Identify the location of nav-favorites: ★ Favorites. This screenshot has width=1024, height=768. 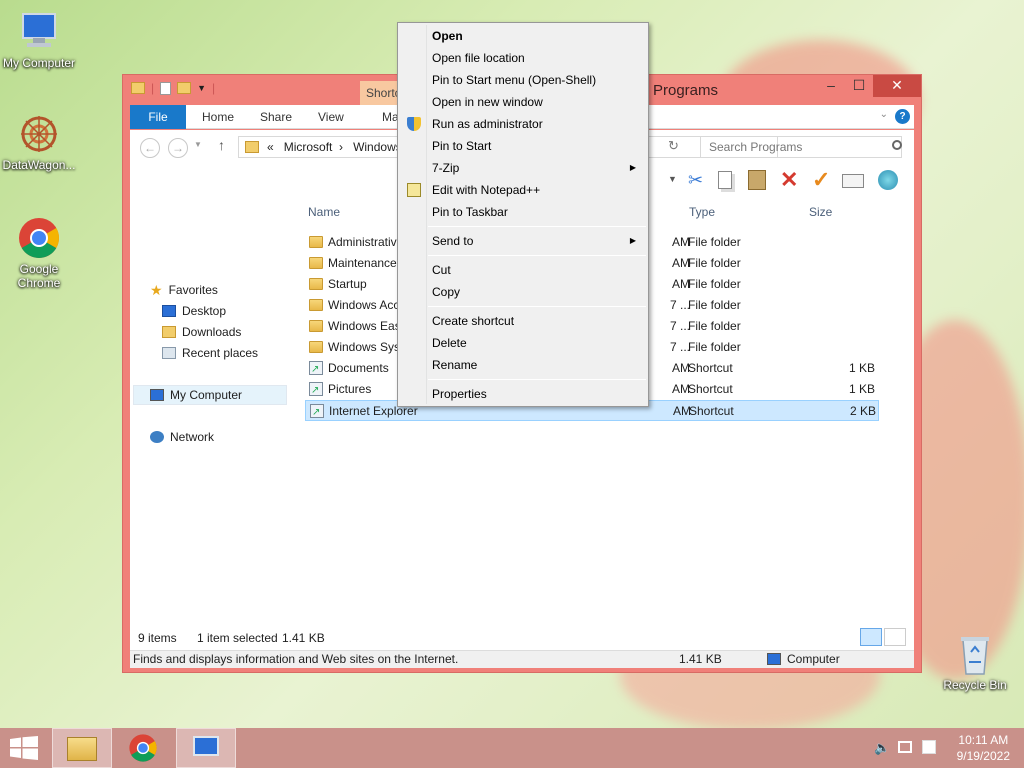
(184, 290).